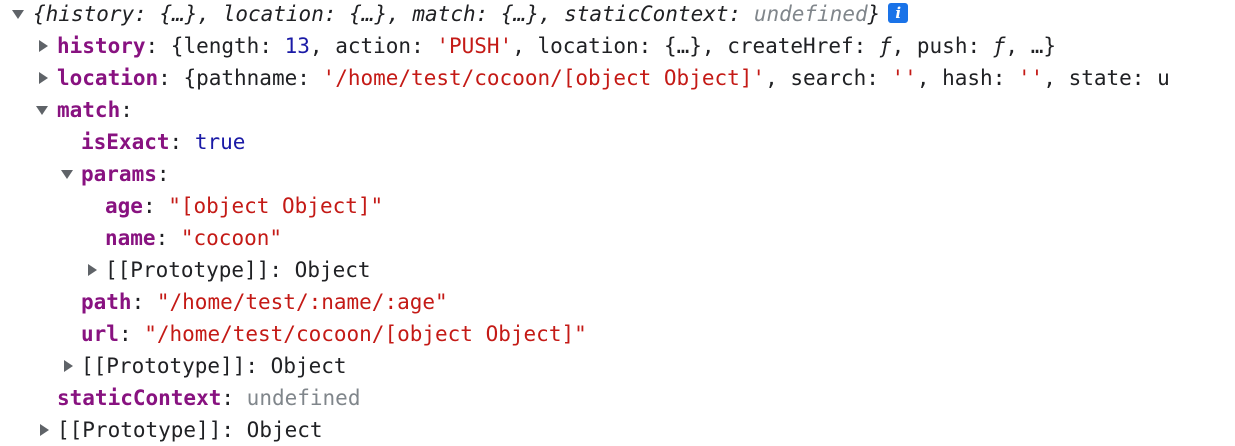 The width and height of the screenshot is (1235, 446). What do you see at coordinates (190, 430) in the screenshot?
I see `root-prototype-entry: [[Prototype]]: Object` at bounding box center [190, 430].